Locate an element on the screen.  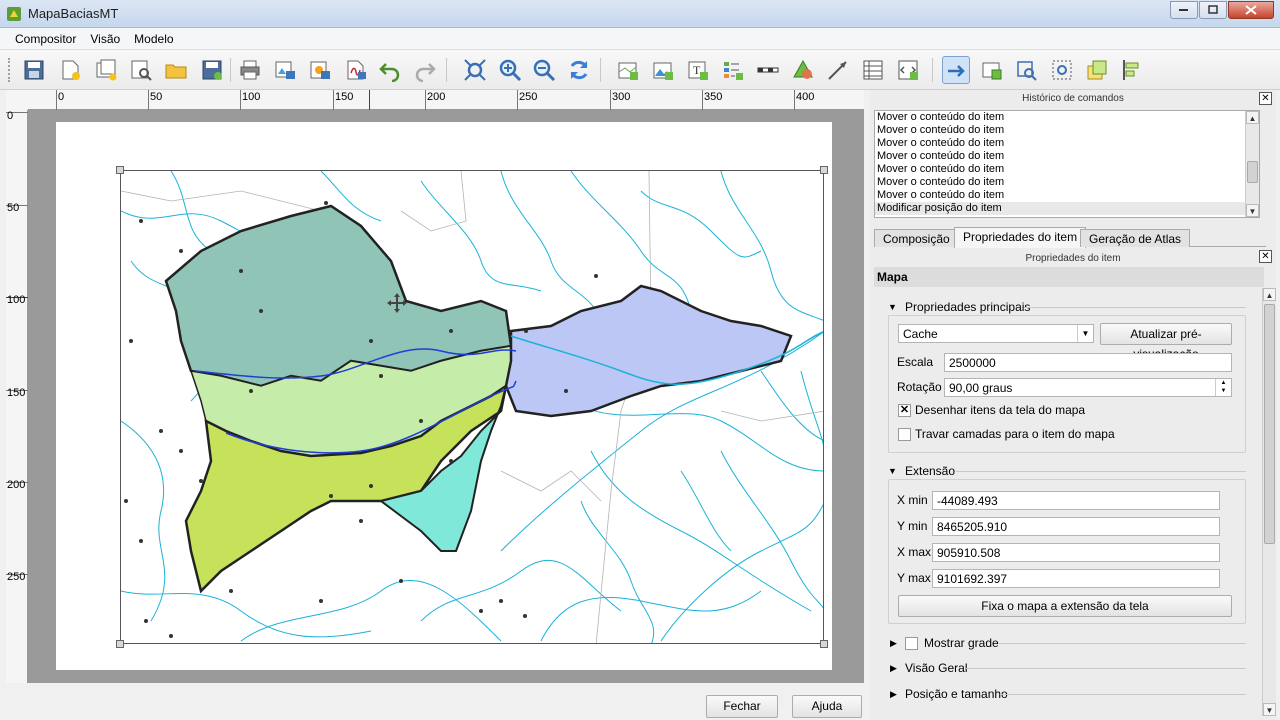
group-icon is located at coordinates (1062, 70).